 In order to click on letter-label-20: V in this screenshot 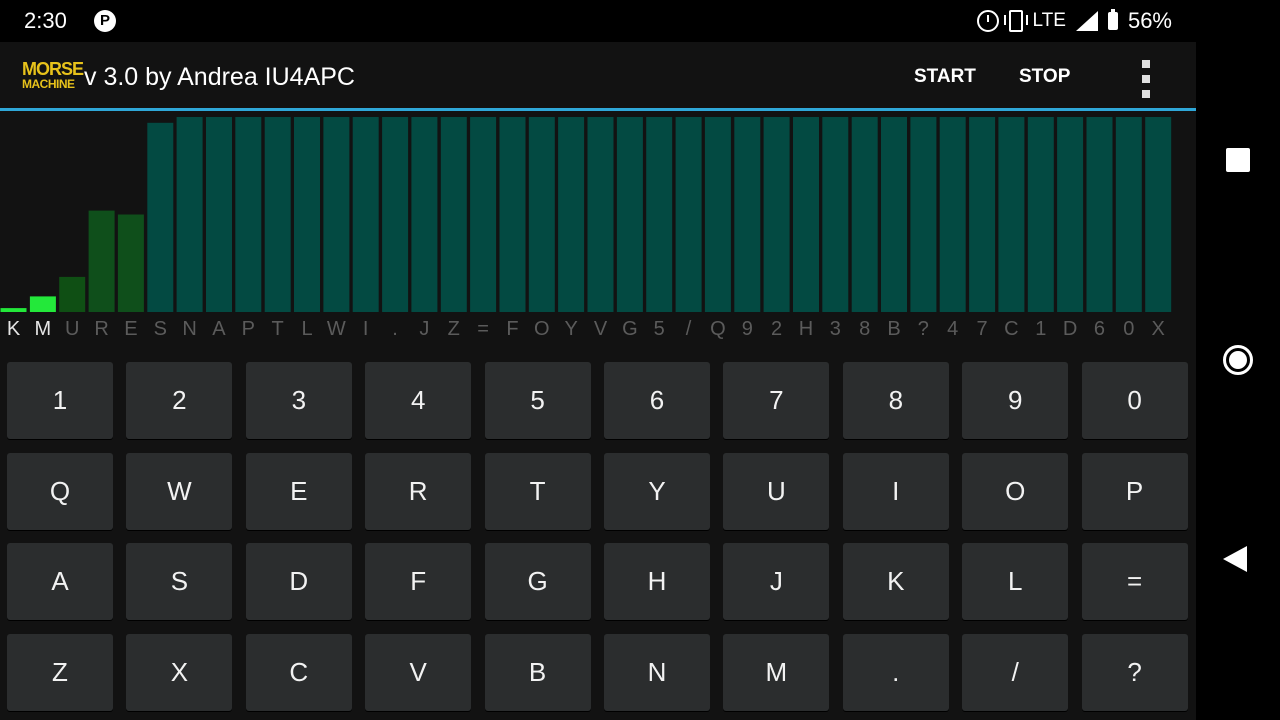, I will do `click(600, 329)`.